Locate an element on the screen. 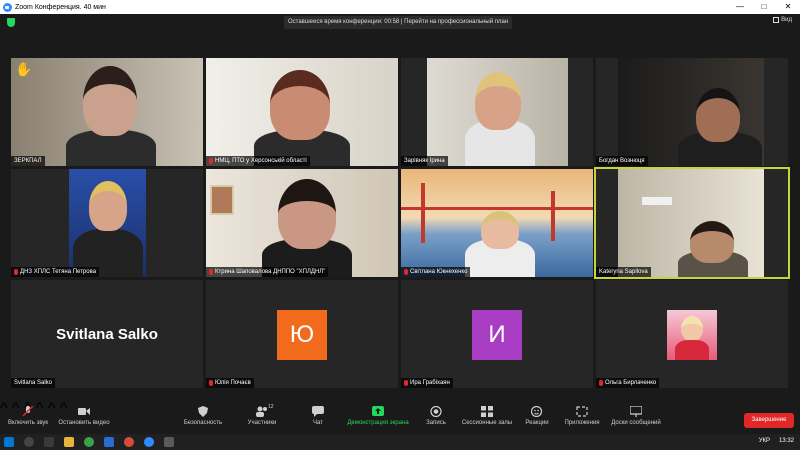  breakout-rooms-icon is located at coordinates (487, 411).